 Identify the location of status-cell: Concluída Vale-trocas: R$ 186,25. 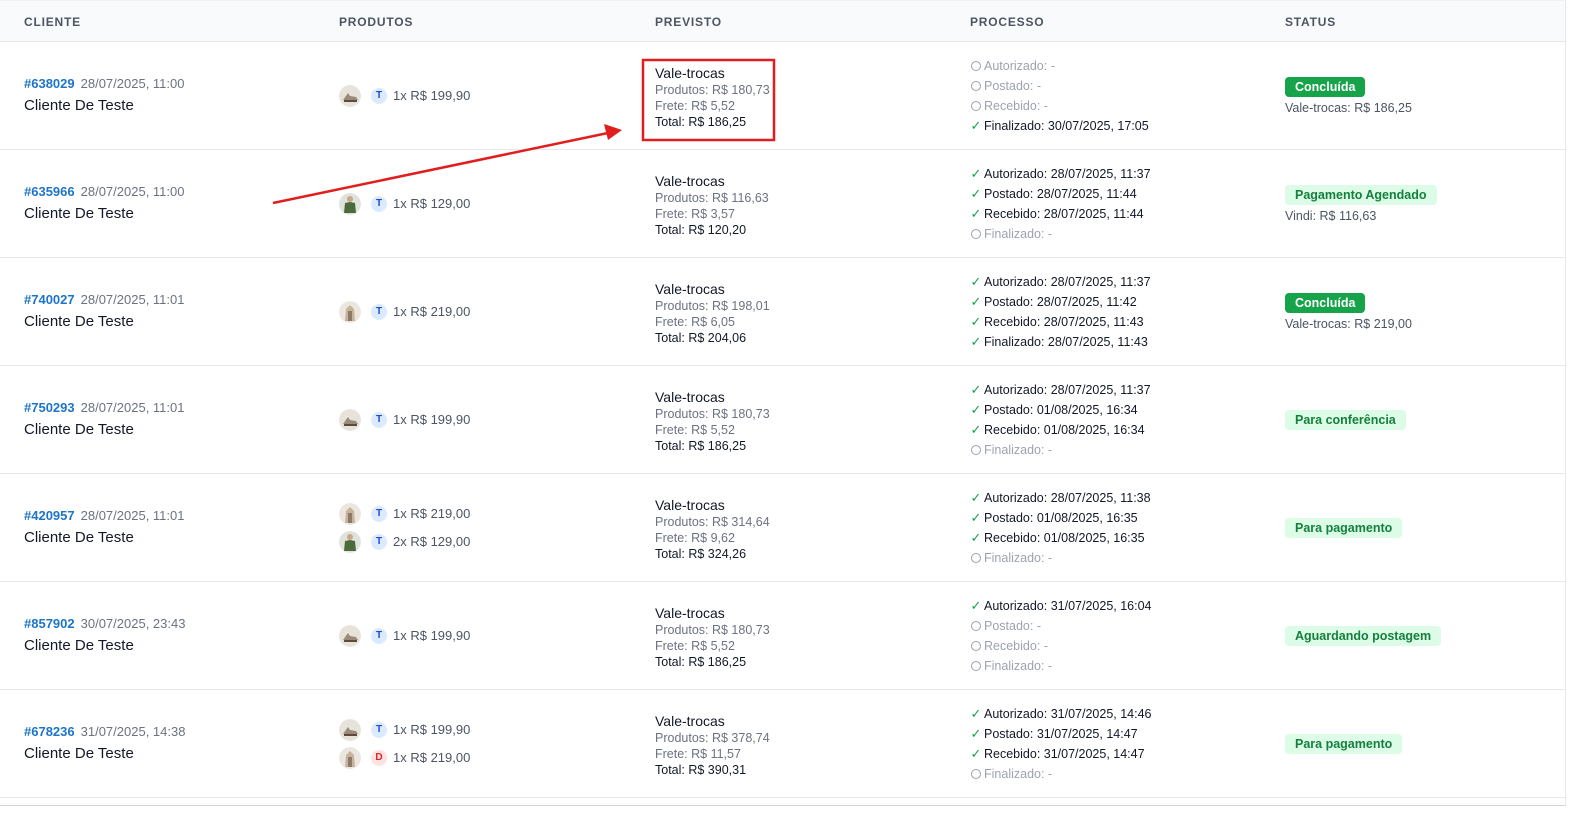
(1420, 95).